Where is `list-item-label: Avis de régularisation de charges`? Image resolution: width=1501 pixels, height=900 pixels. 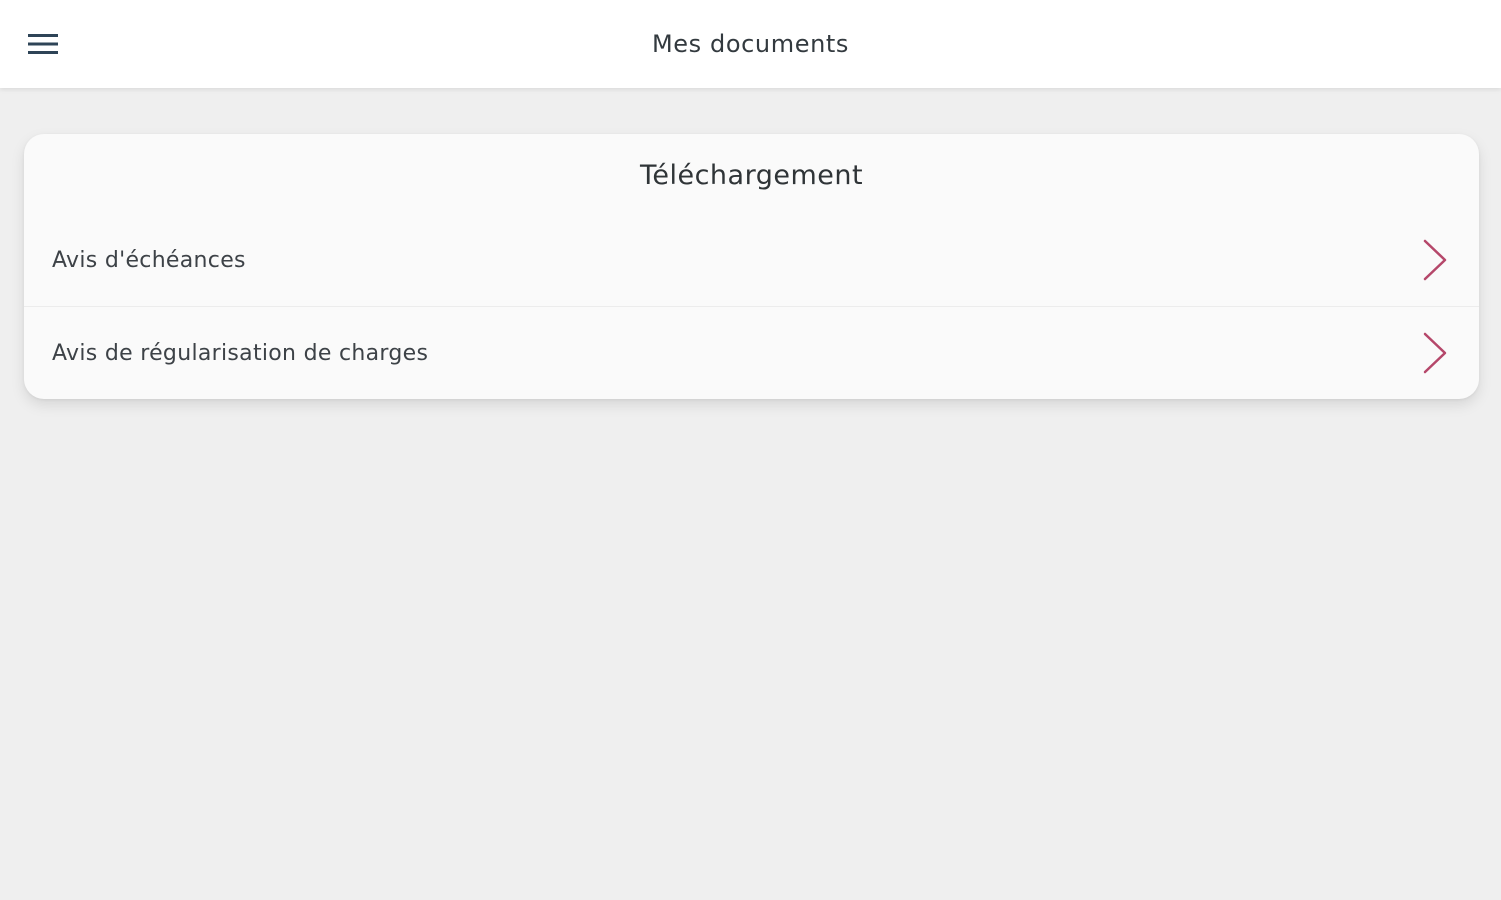 list-item-label: Avis de régularisation de charges is located at coordinates (240, 353).